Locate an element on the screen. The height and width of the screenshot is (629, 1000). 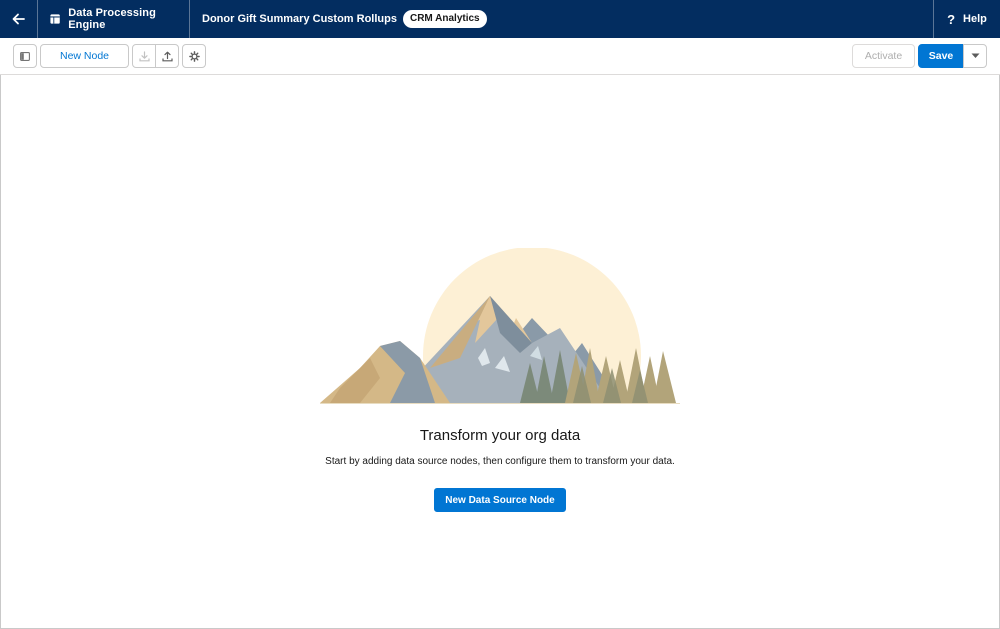
upload-button is located at coordinates (167, 56).